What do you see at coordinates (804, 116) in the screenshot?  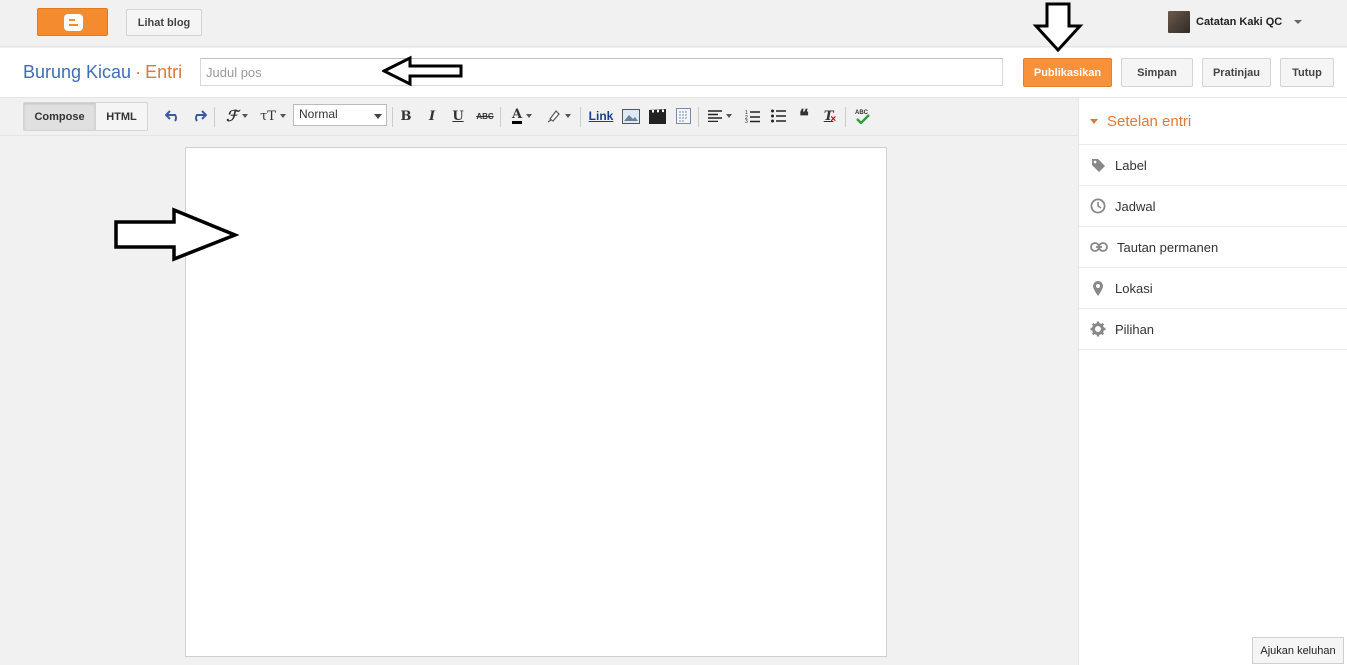 I see `quote-icon: ❝` at bounding box center [804, 116].